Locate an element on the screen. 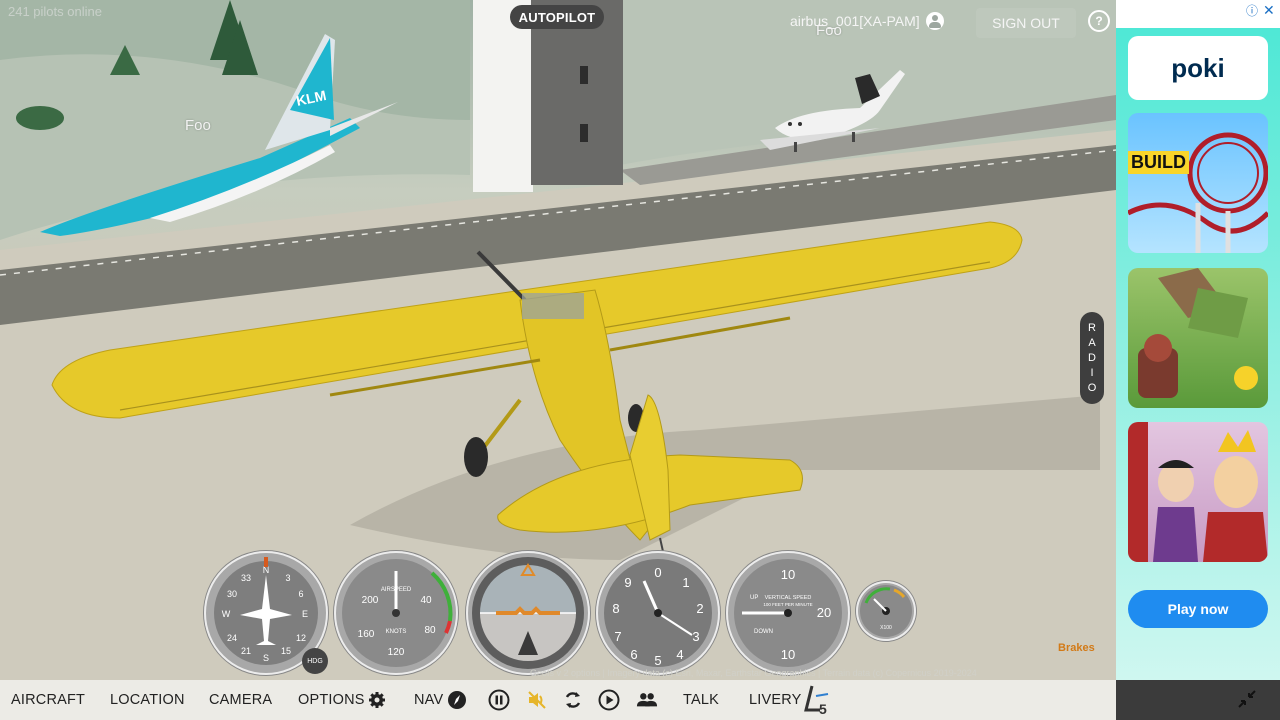 The image size is (1280, 720). svg-text: 15 is located at coordinates (286, 651).